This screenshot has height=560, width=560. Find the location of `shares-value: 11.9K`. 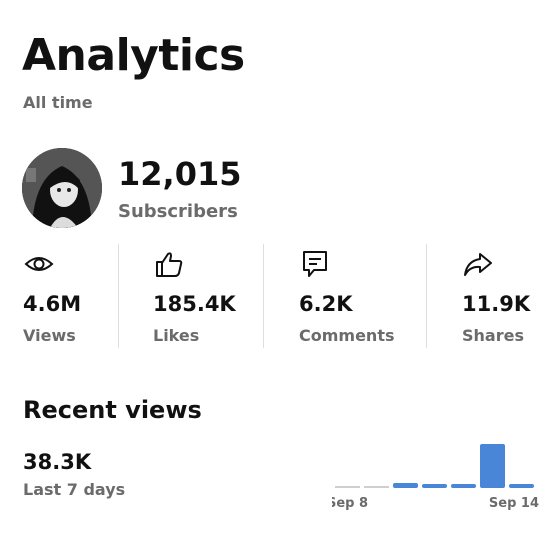

shares-value: 11.9K is located at coordinates (496, 304).